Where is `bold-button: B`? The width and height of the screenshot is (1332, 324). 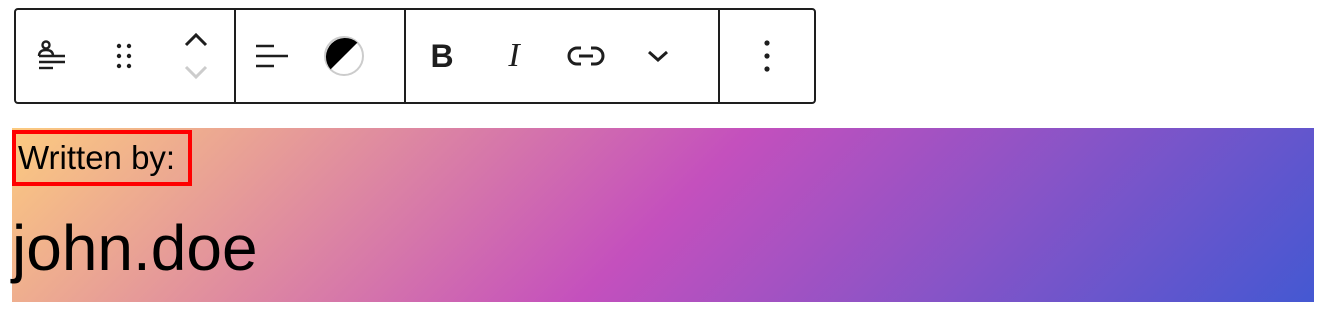 bold-button: B is located at coordinates (442, 56).